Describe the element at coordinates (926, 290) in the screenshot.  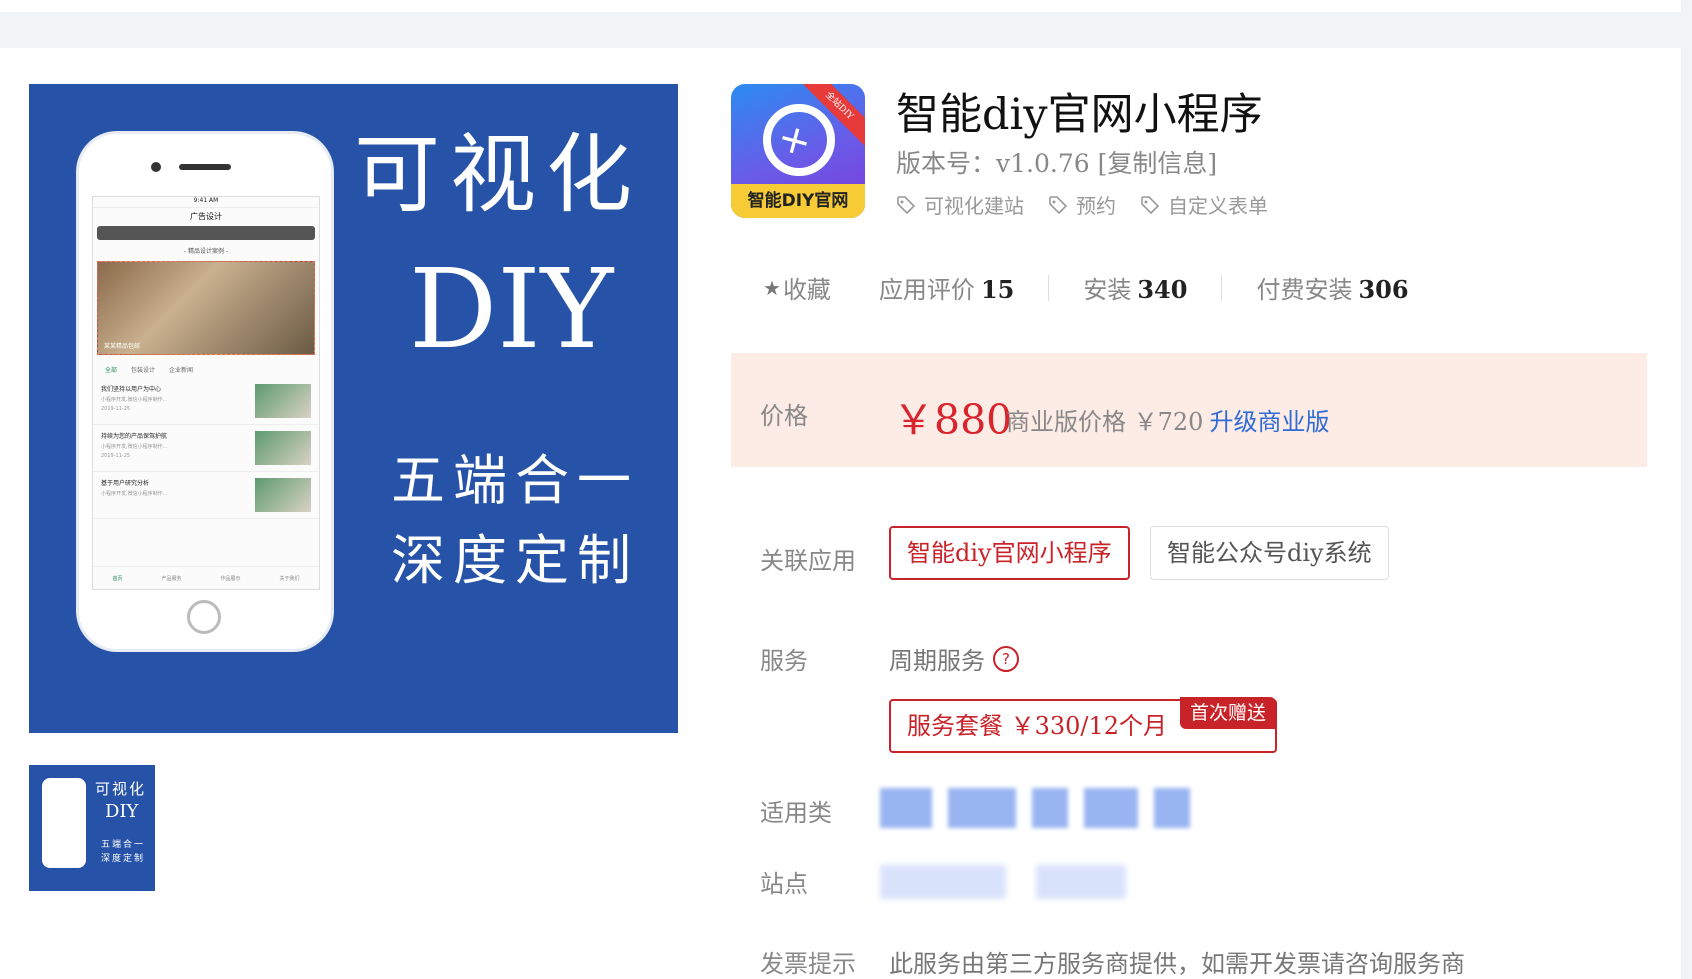
I see `reviews-label: 应用评价` at that location.